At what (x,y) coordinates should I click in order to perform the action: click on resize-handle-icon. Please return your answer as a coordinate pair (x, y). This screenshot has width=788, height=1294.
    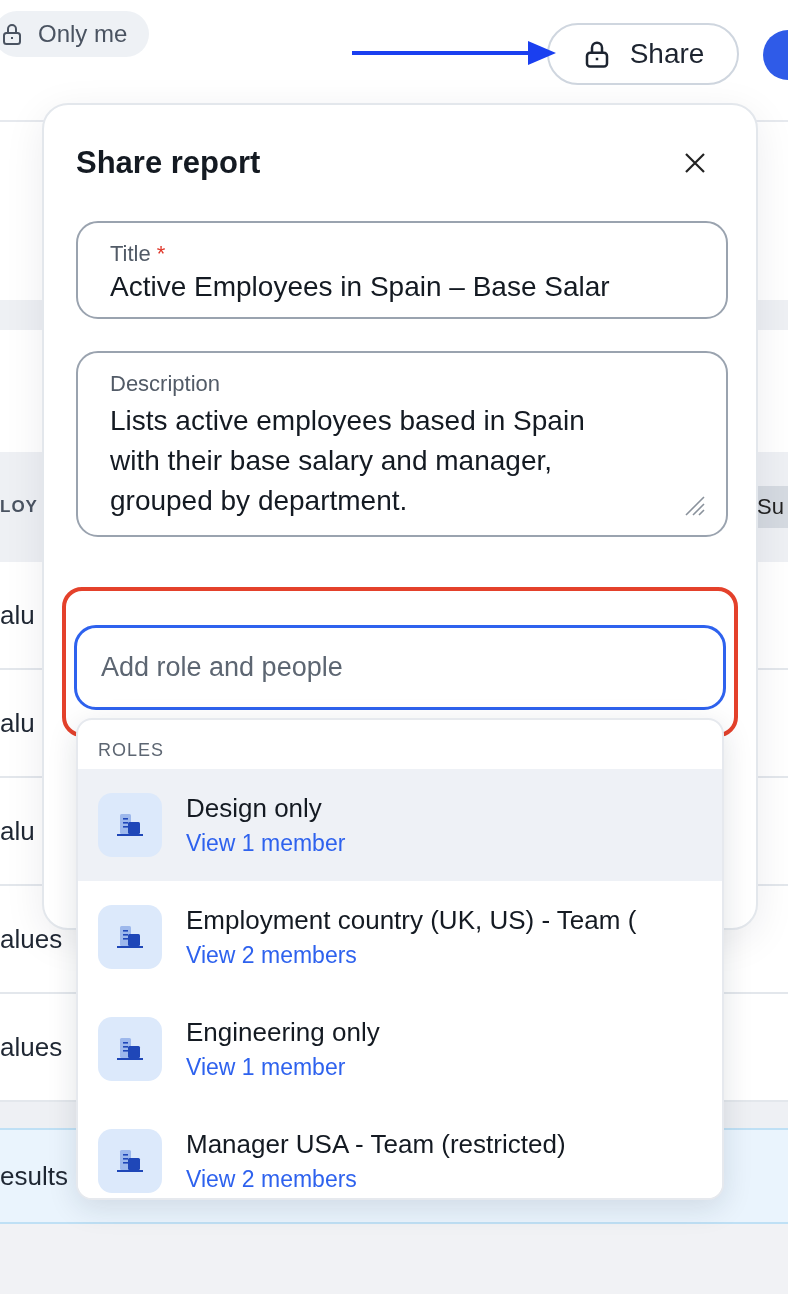
    Looking at the image, I should click on (695, 506).